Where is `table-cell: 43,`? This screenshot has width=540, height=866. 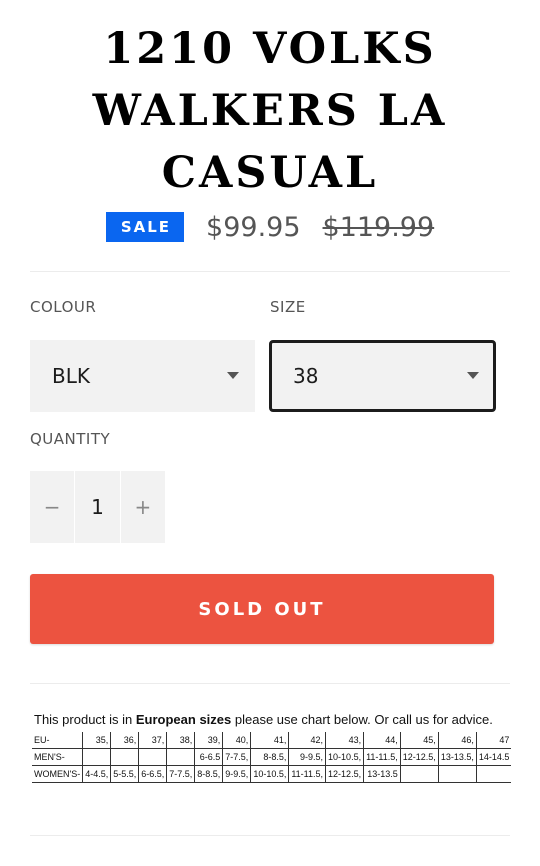
table-cell: 43, is located at coordinates (344, 740).